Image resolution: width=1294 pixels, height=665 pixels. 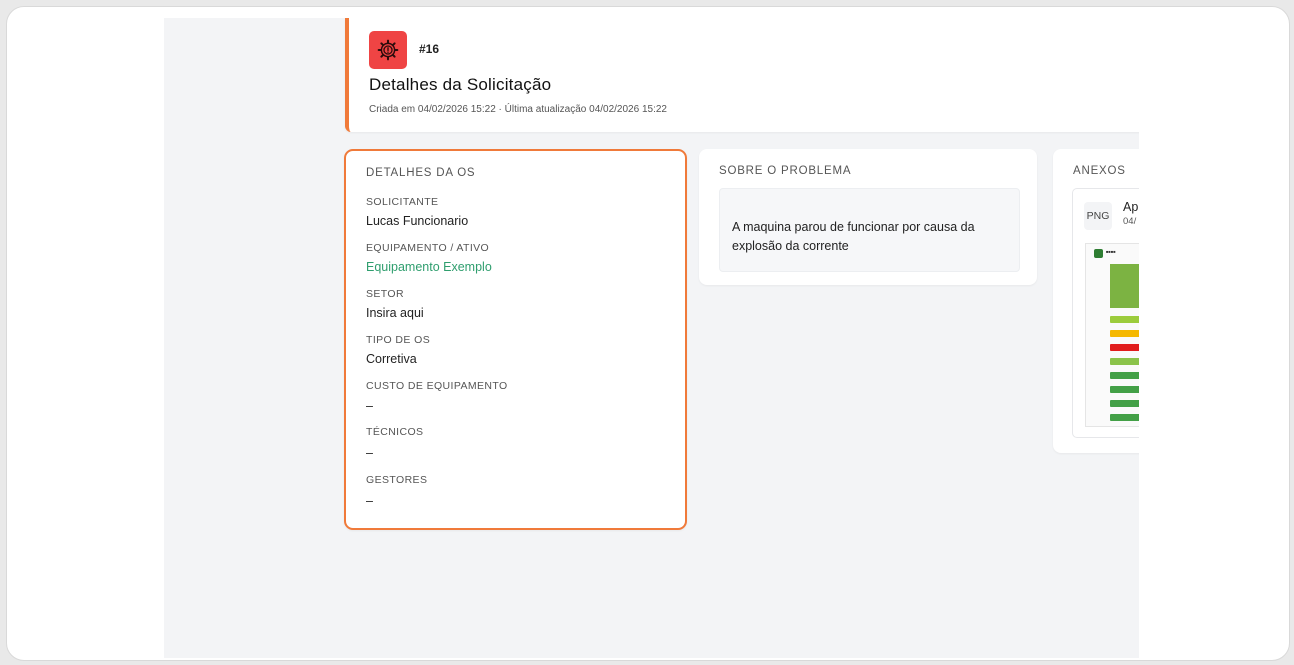 I want to click on attachment-thumbnail: ■■■■, so click(x=1112, y=335).